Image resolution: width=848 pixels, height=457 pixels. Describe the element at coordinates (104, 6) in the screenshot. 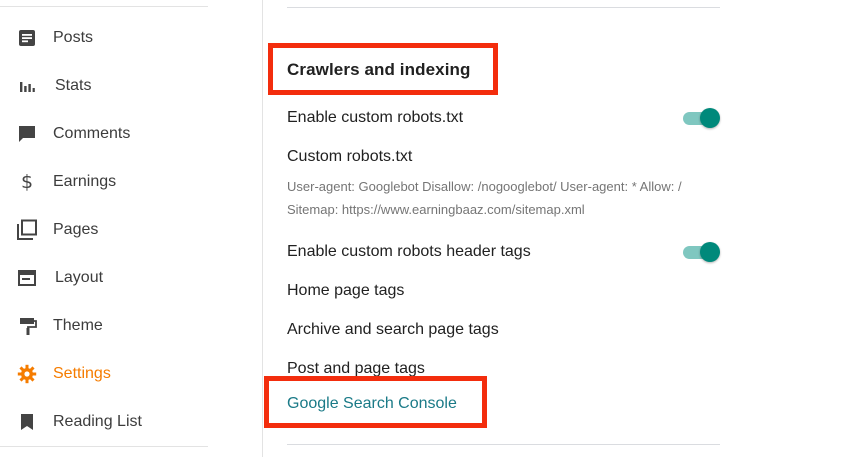

I see `sidebar-divider-top` at that location.